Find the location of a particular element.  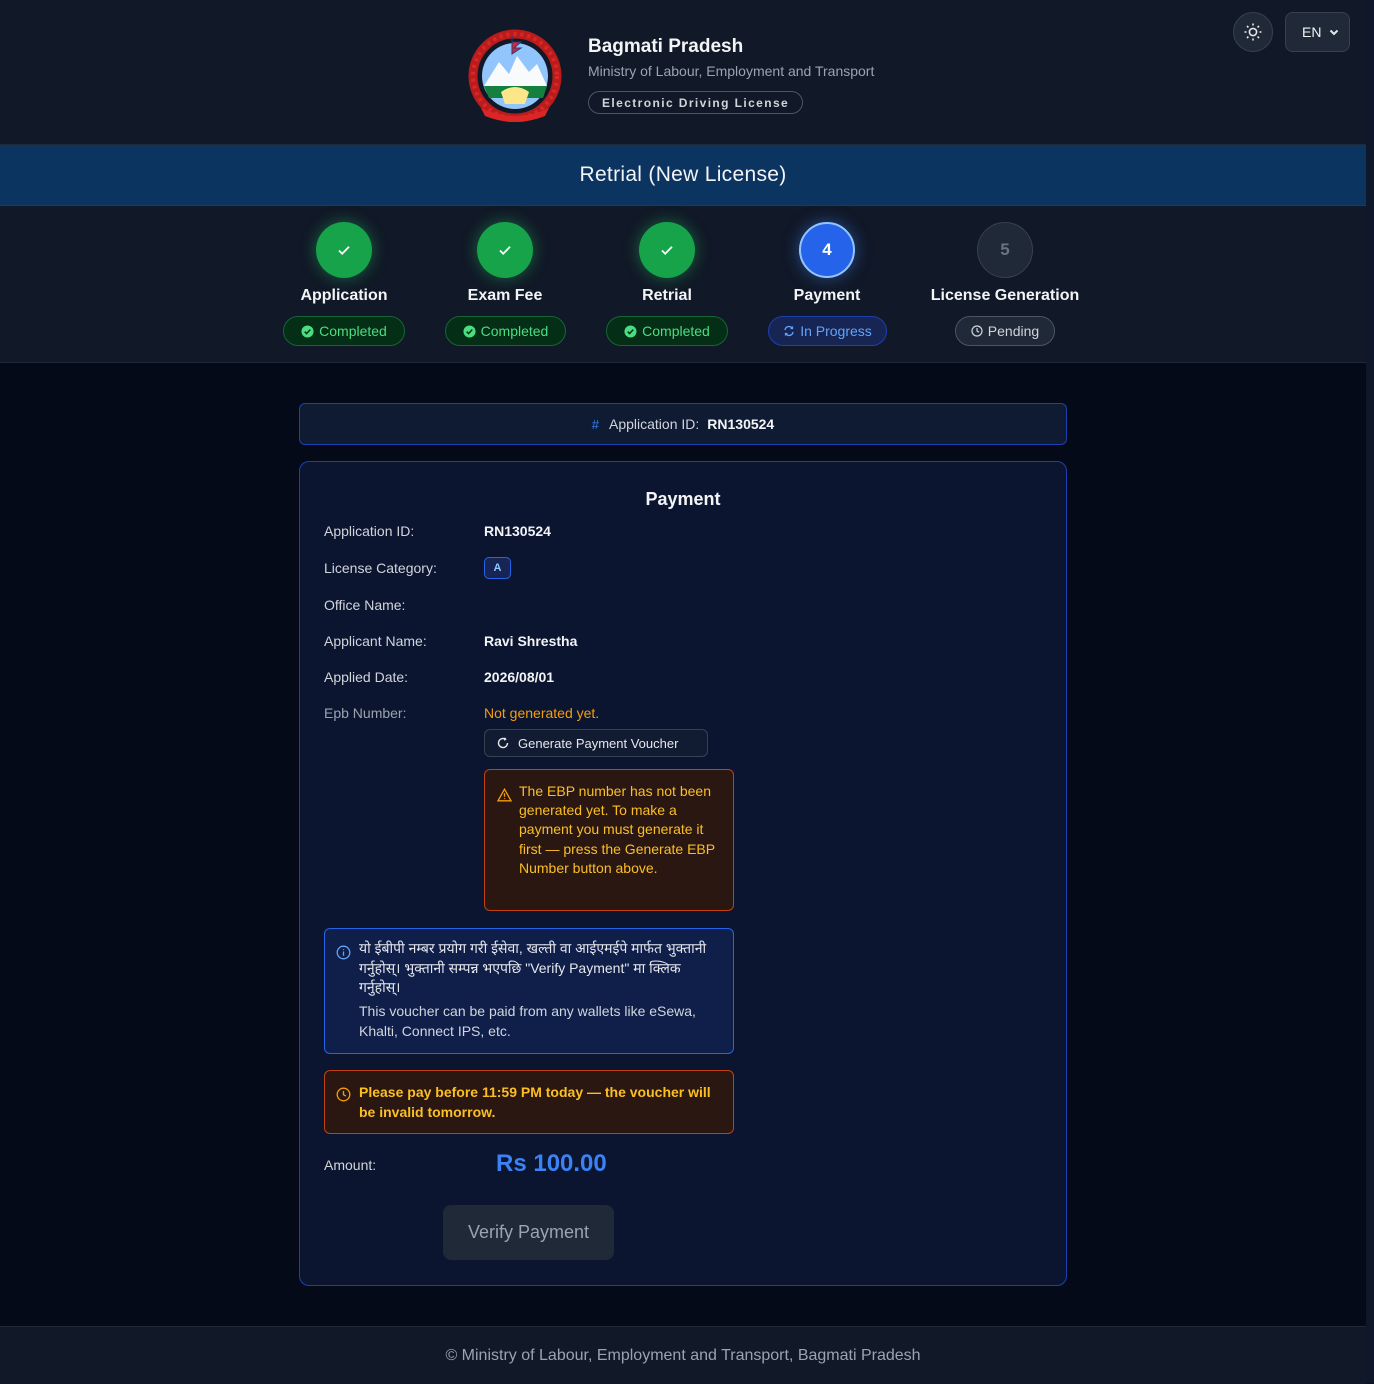

amount-value: Rs 100.00 is located at coordinates (551, 1163).